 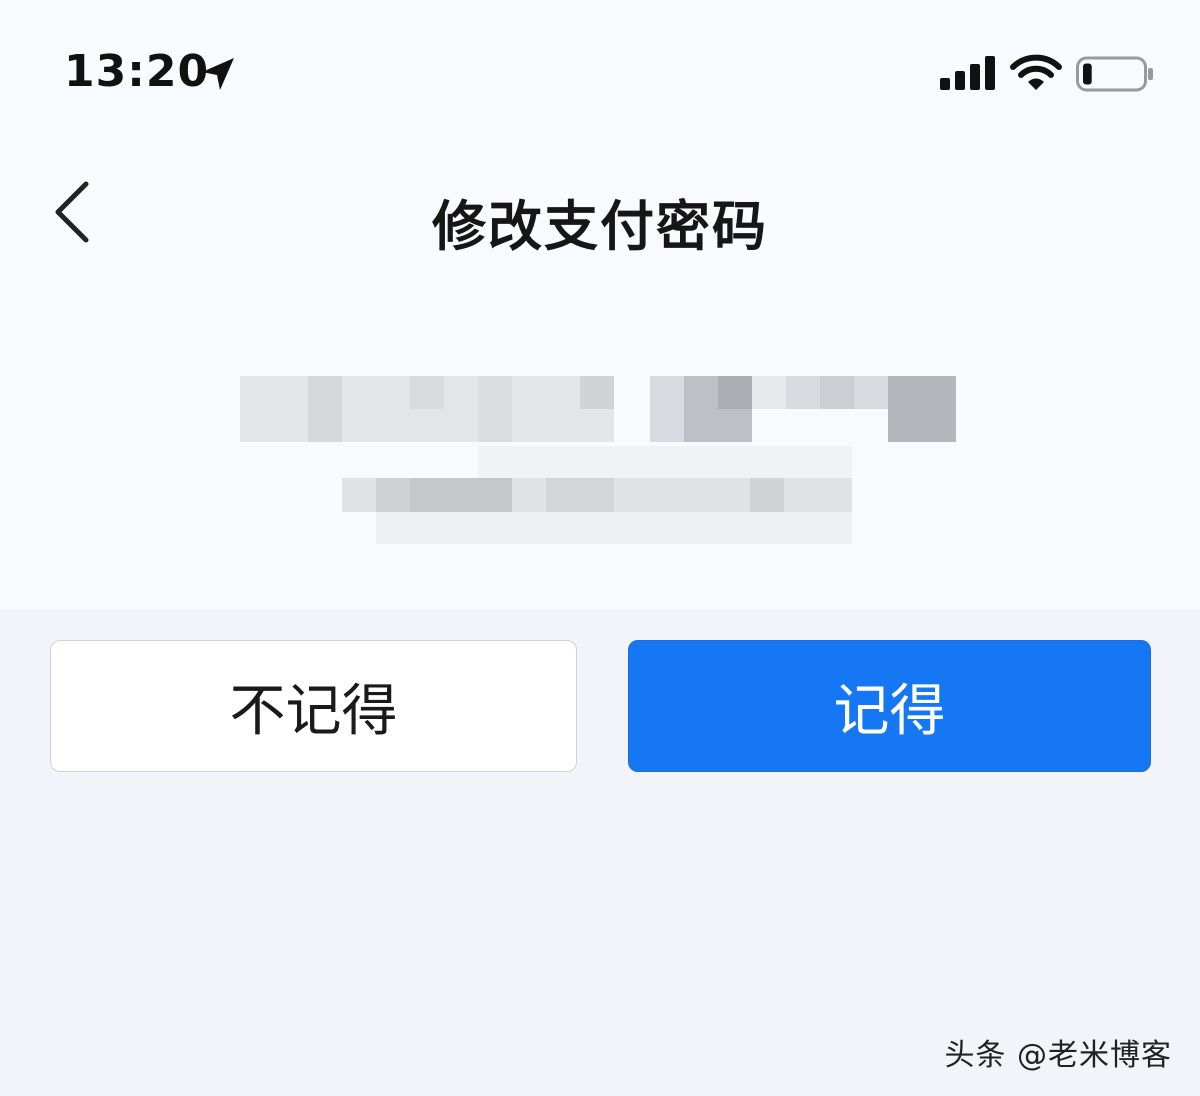 I want to click on remember-button: 记得, so click(x=889, y=706).